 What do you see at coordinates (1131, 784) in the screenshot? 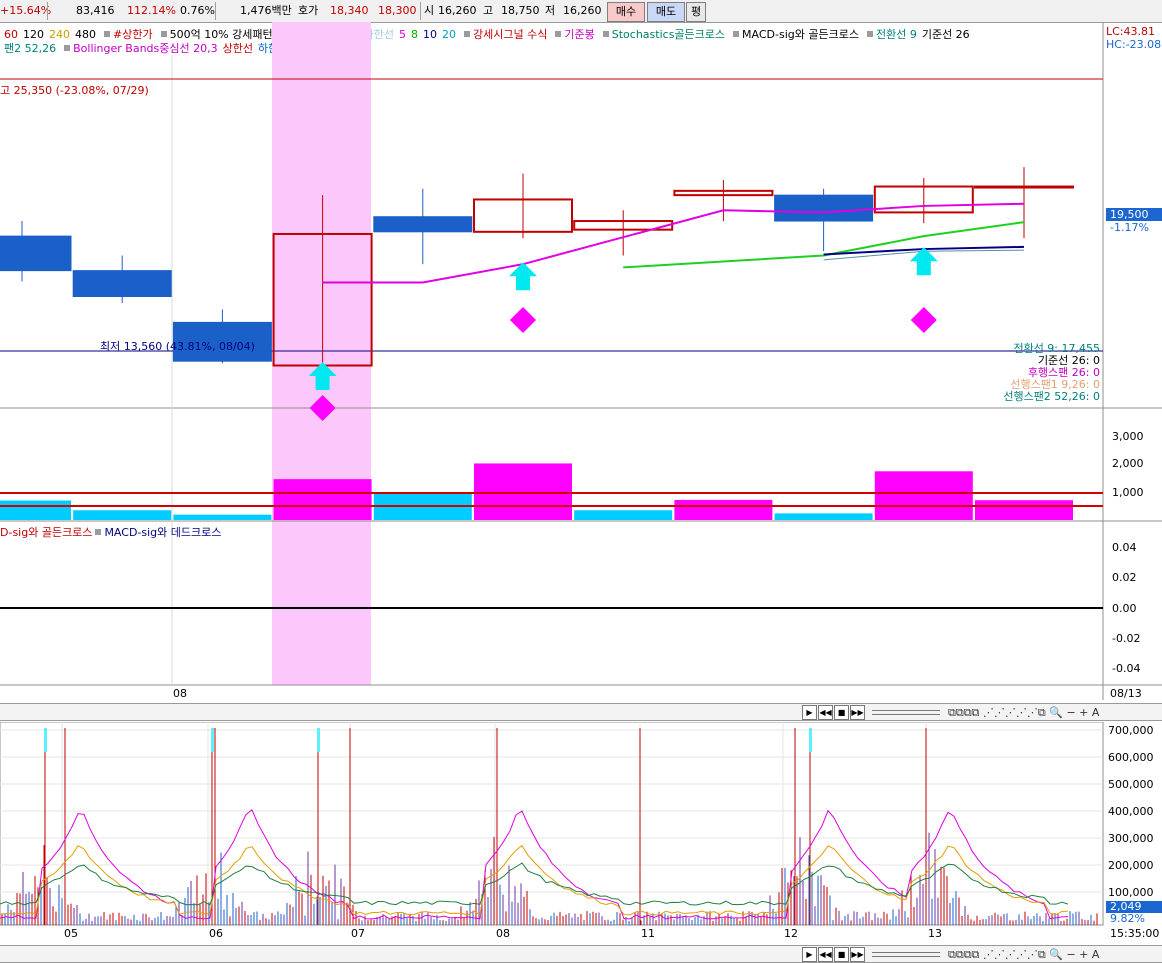
I see `intraday-axis-tick: 500,000` at bounding box center [1131, 784].